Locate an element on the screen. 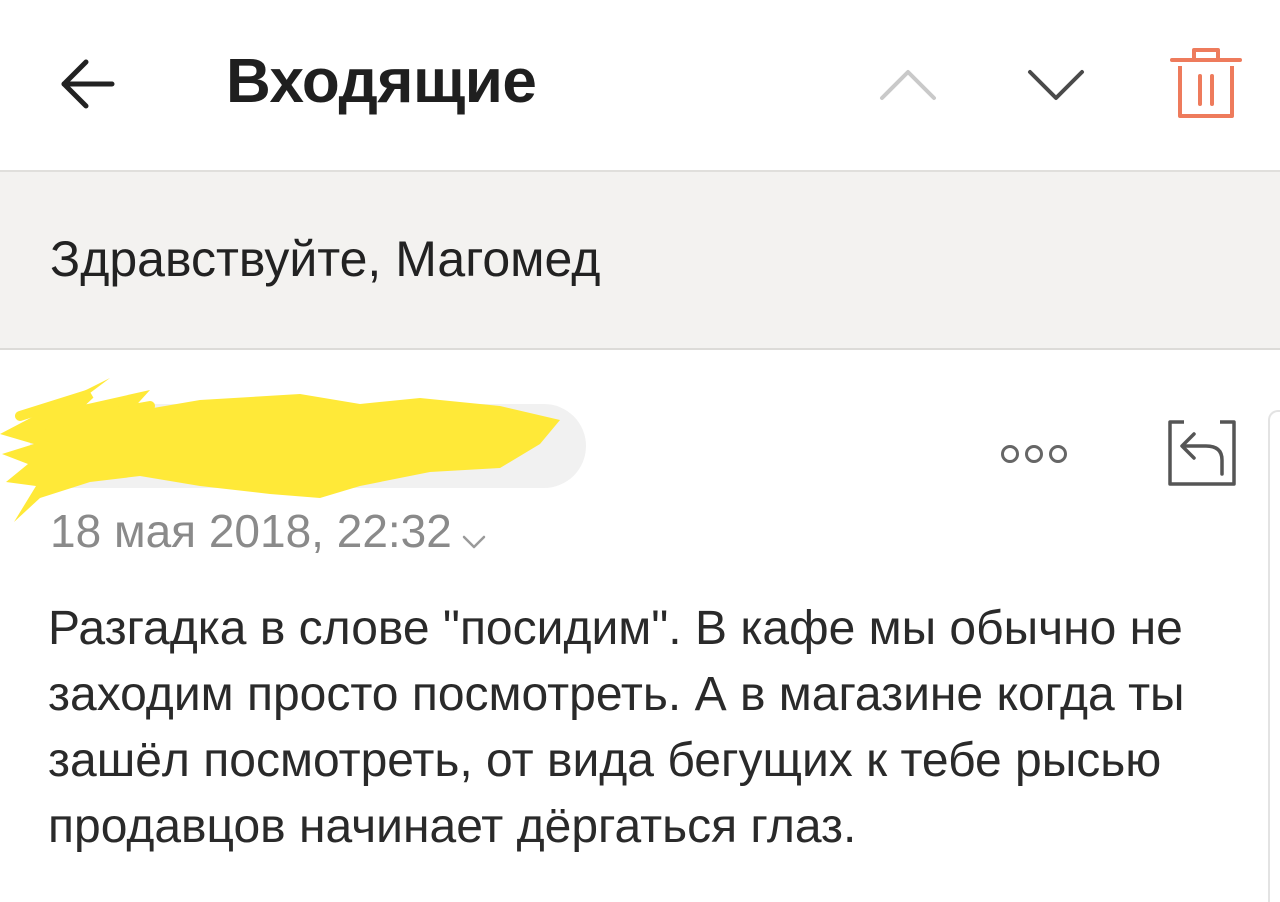 This screenshot has height=902, width=1280. trash-icon is located at coordinates (1206, 83).